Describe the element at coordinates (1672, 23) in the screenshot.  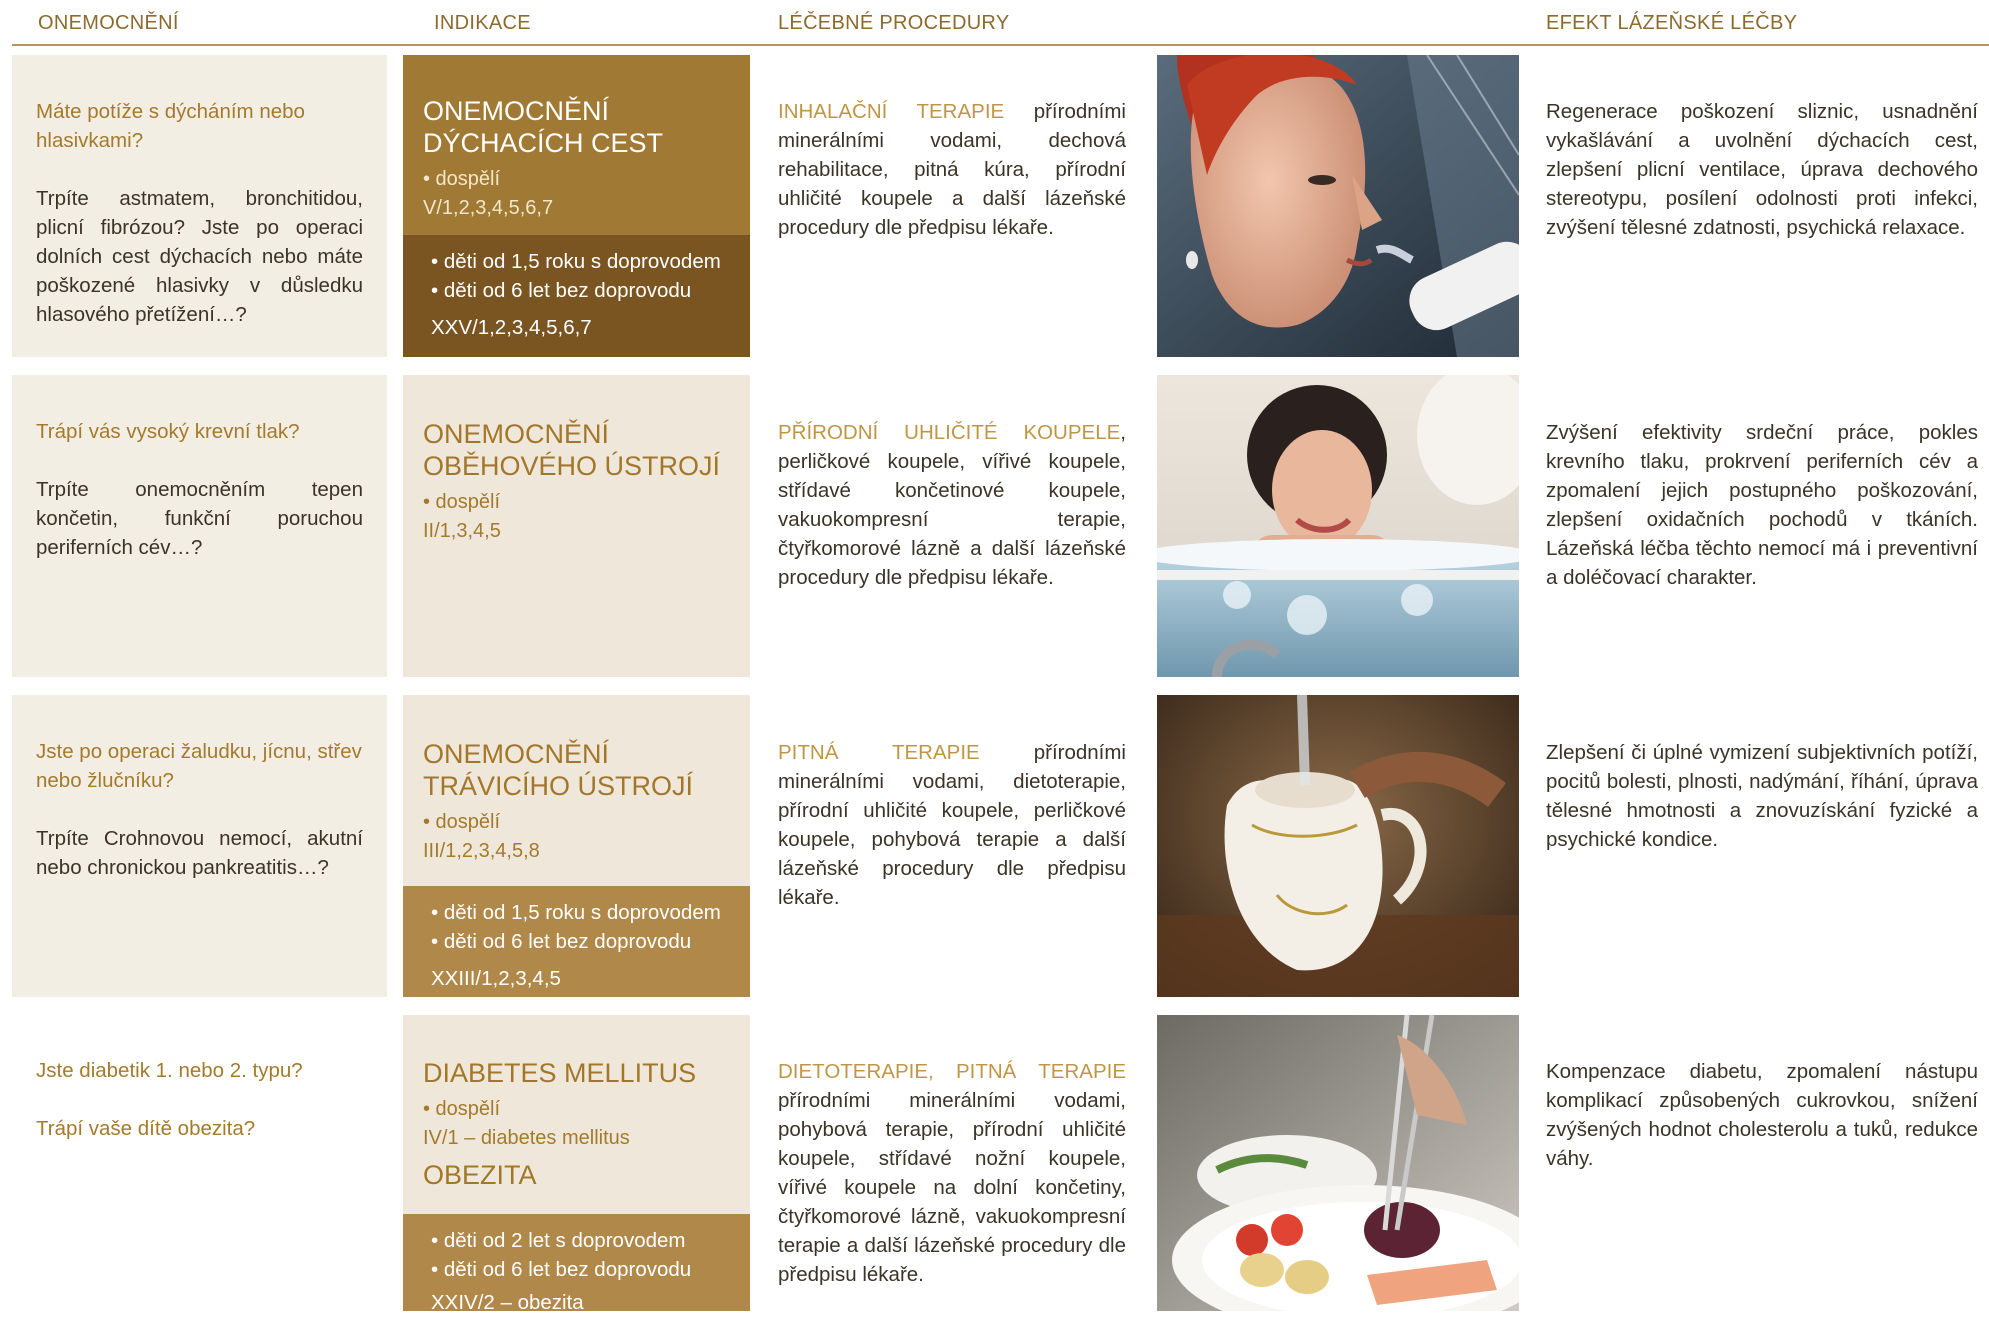
I see `header-effect: EFEKT LÁZEŇSKÉ LÉČBY` at that location.